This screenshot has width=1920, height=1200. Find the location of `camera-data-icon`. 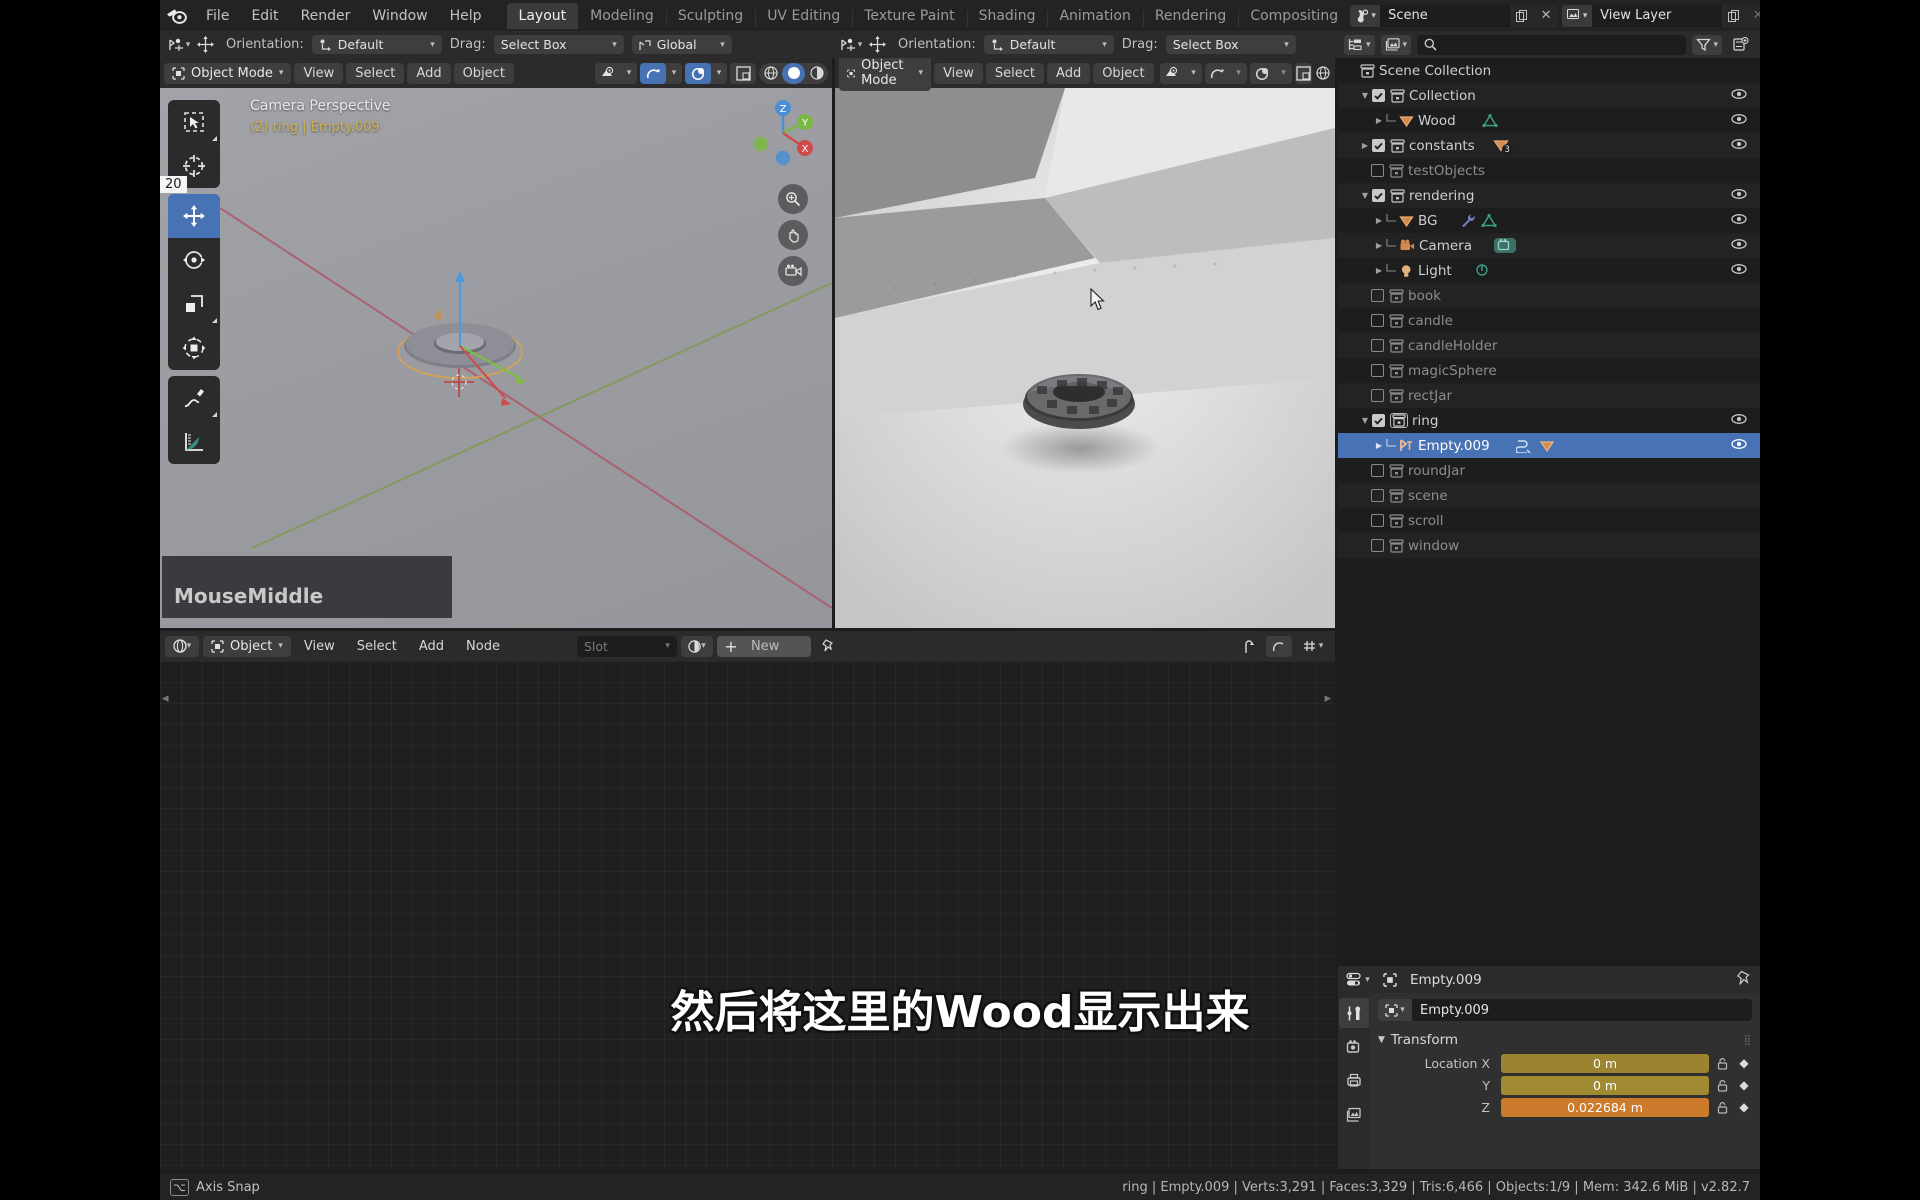

camera-data-icon is located at coordinates (1504, 245).